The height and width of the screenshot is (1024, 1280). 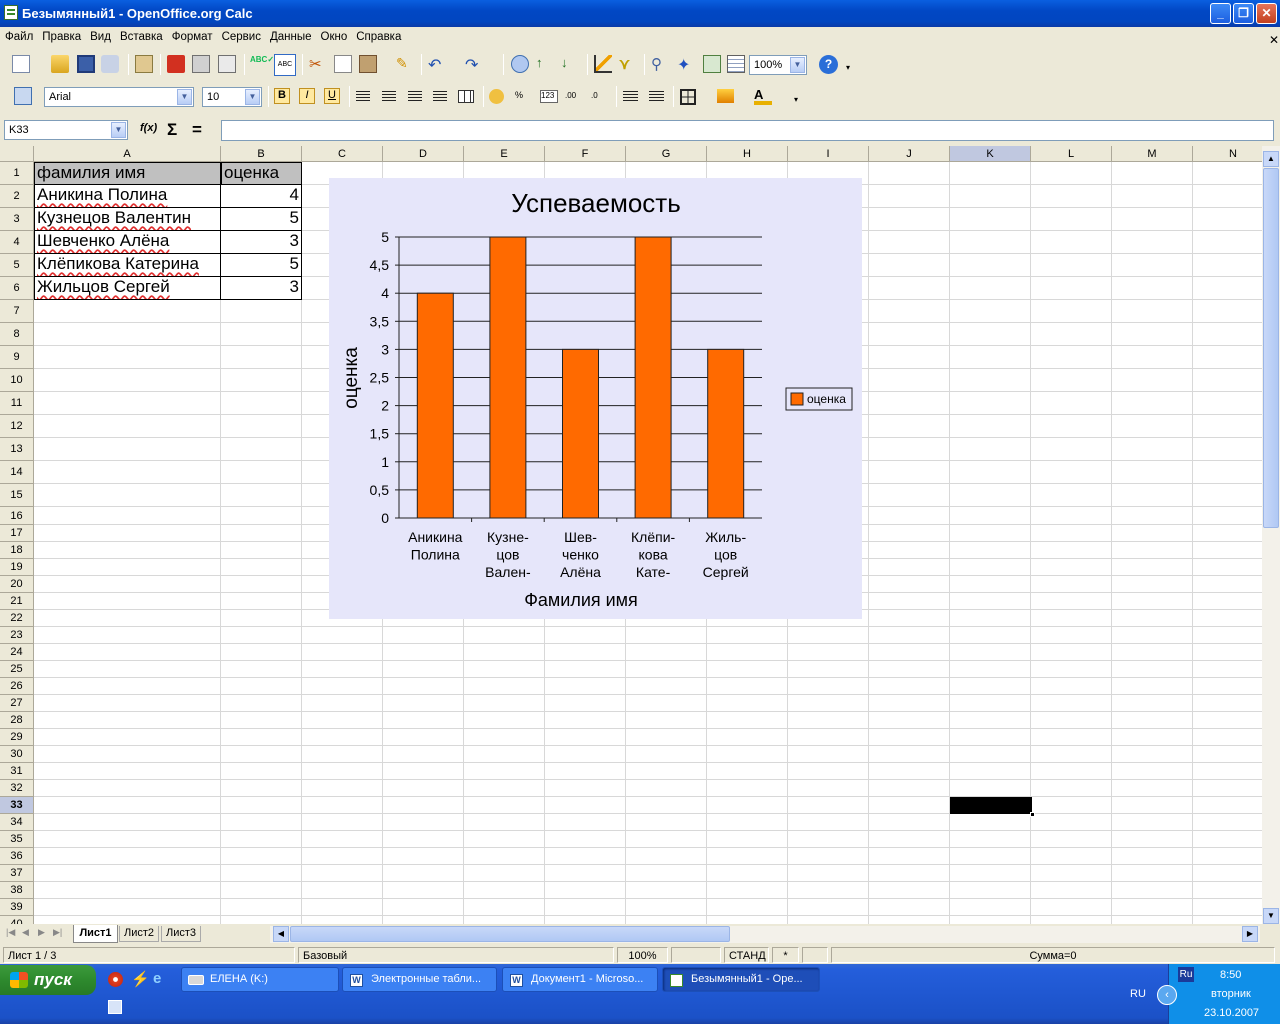 What do you see at coordinates (149, 131) in the screenshot?
I see `function-wizard-icon: f(x)` at bounding box center [149, 131].